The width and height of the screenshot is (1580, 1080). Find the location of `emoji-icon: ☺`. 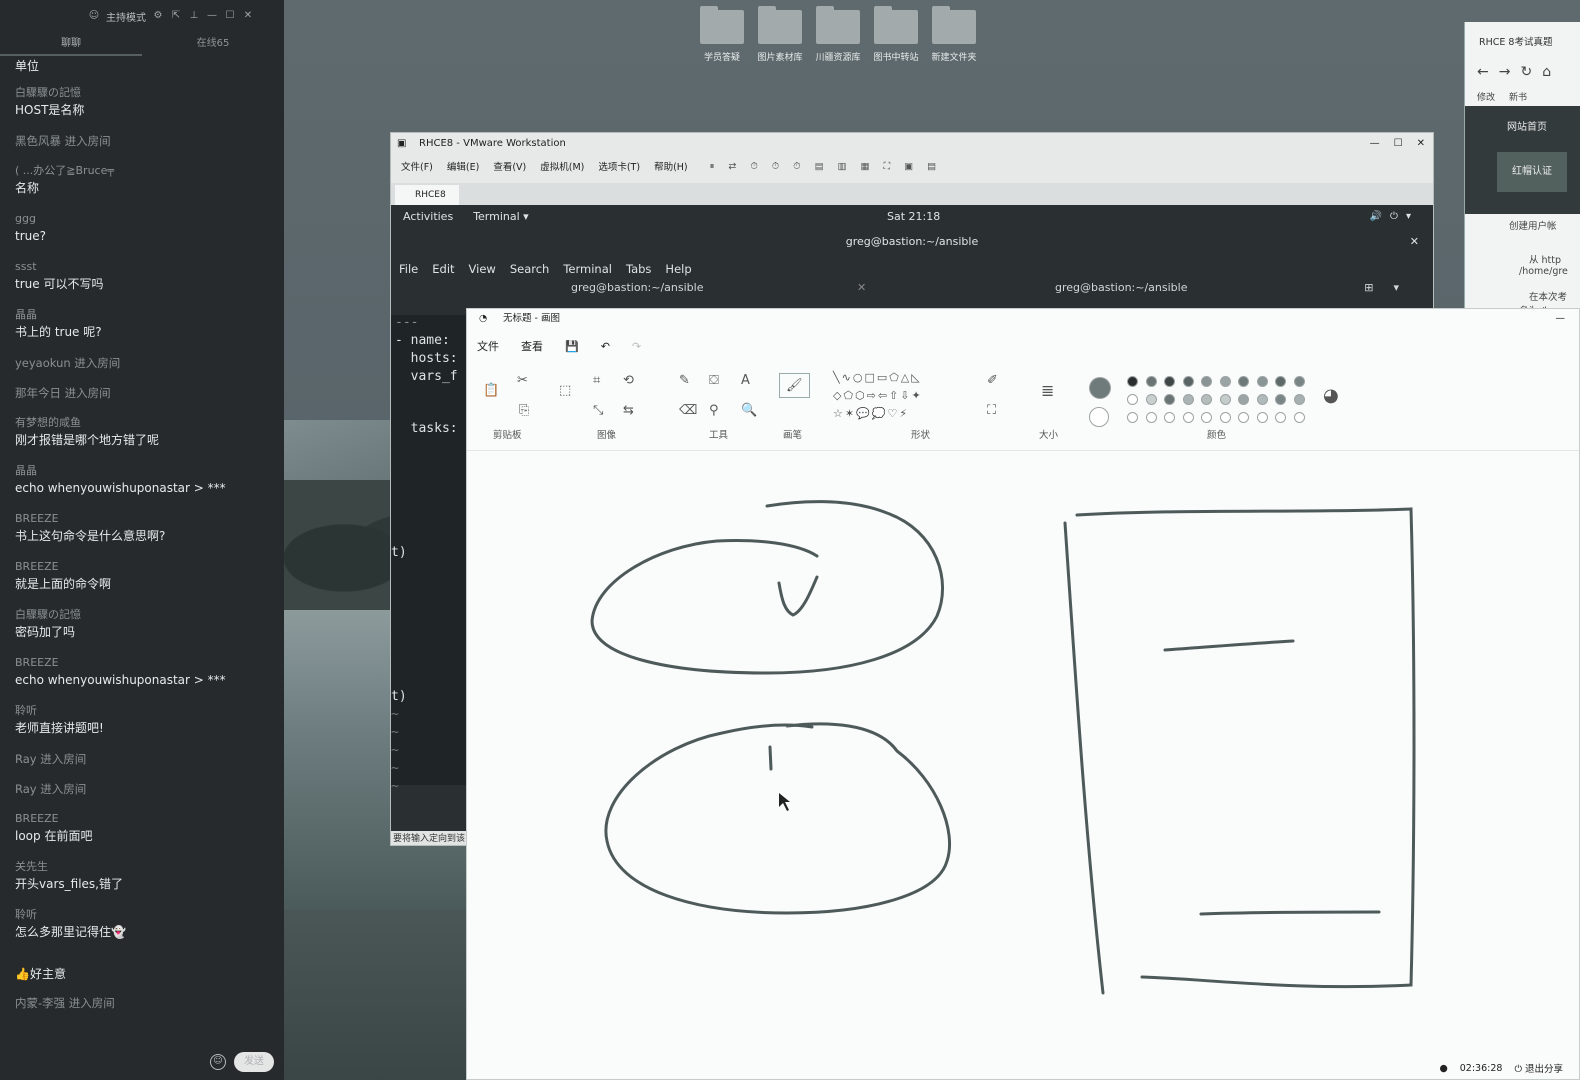

emoji-icon: ☺ is located at coordinates (218, 1062).